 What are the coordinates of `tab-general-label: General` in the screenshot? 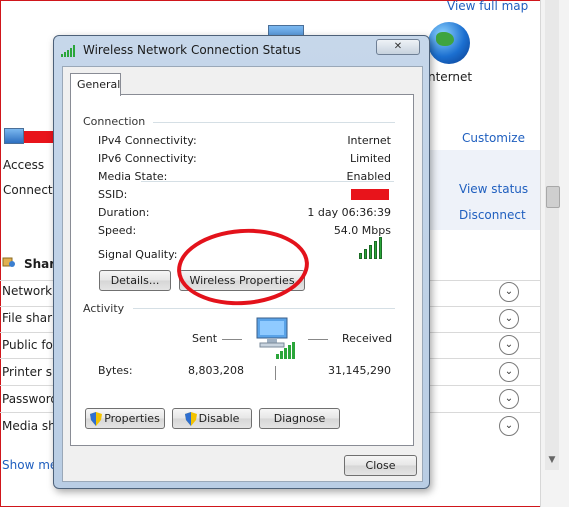 It's located at (99, 84).